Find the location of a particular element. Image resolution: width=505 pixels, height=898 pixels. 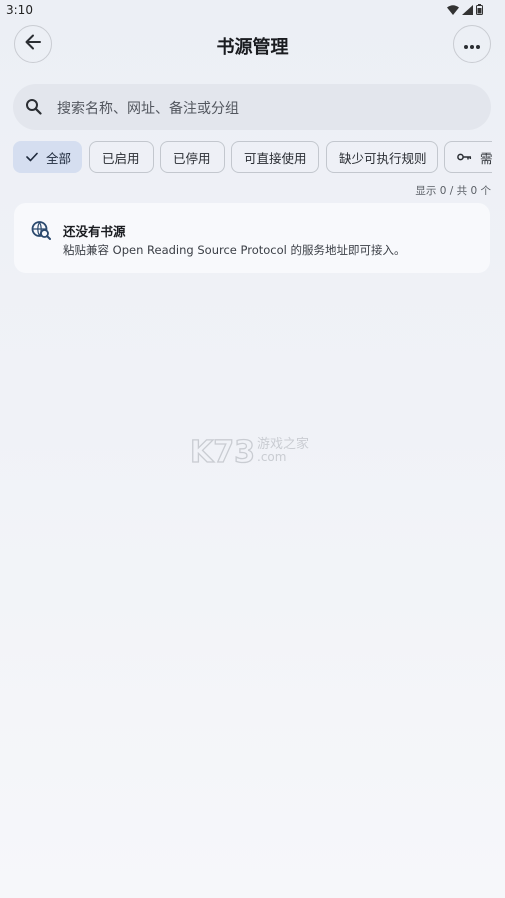

filter-chip-label: 可直接使用 is located at coordinates (275, 158).